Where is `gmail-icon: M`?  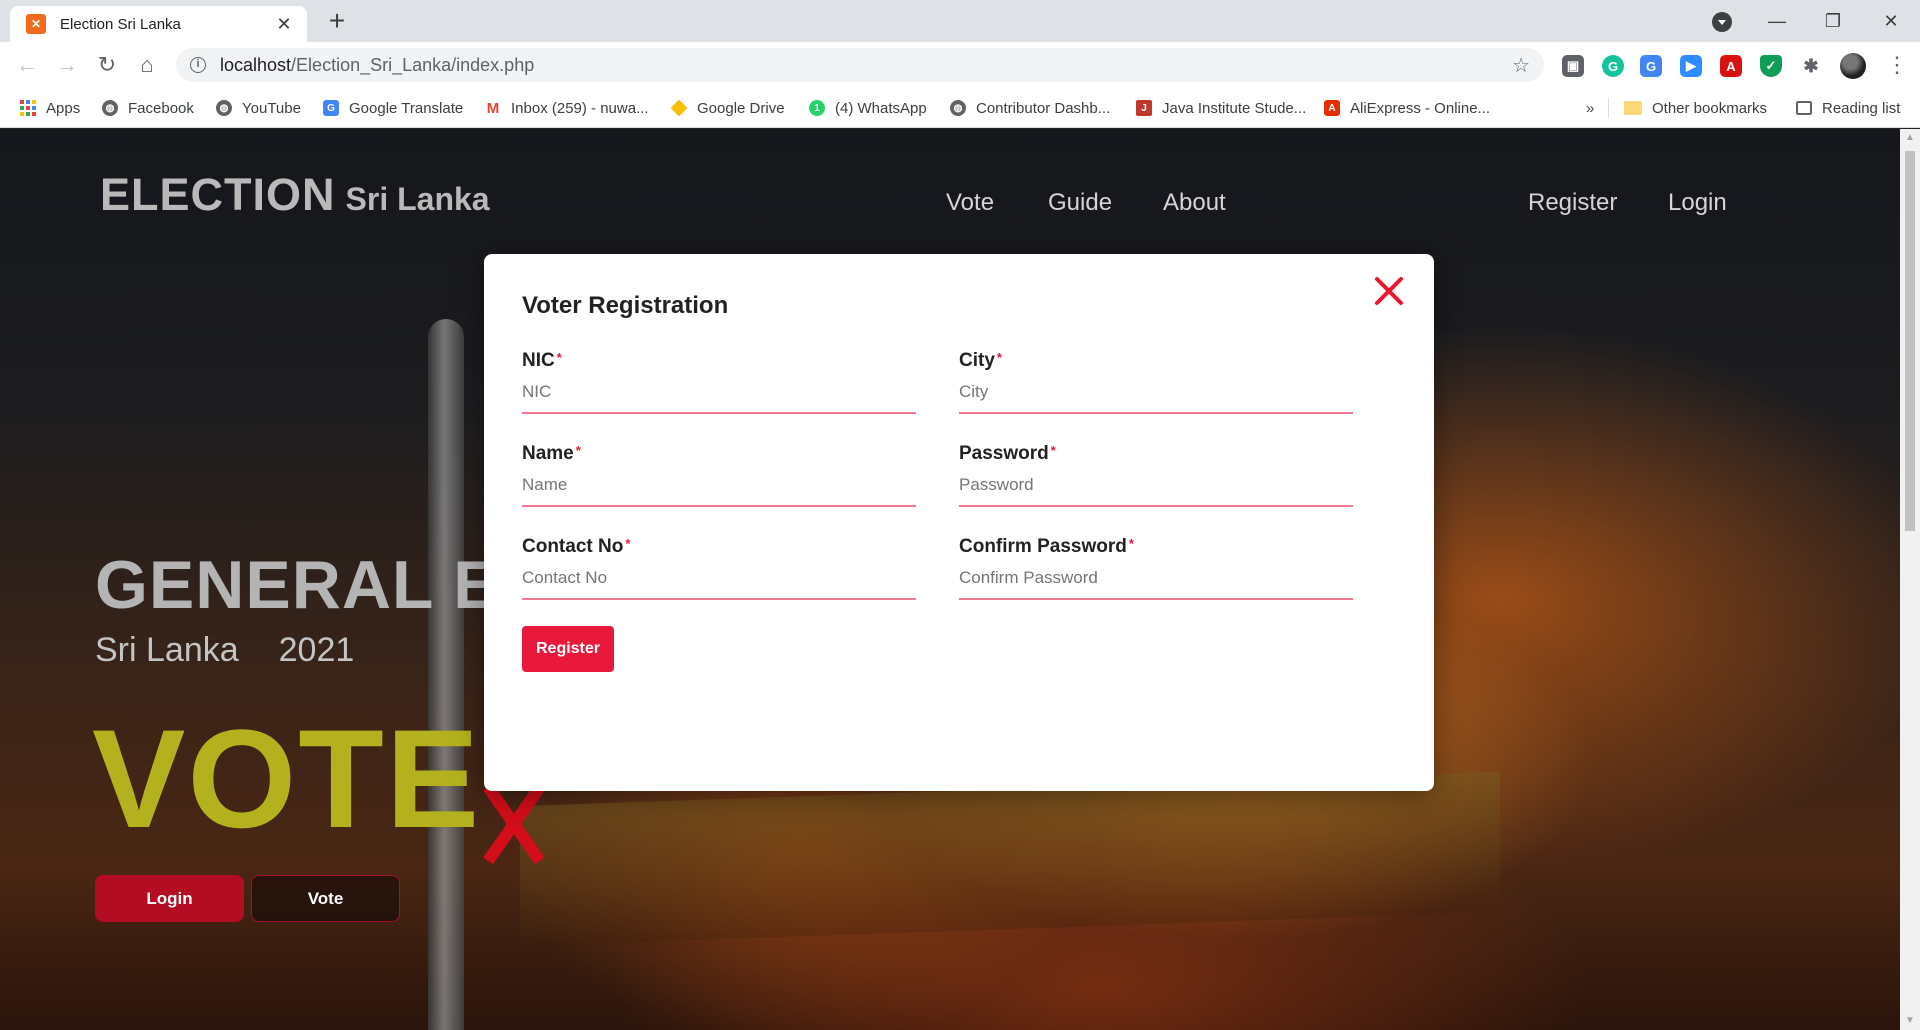 gmail-icon: M is located at coordinates (493, 108).